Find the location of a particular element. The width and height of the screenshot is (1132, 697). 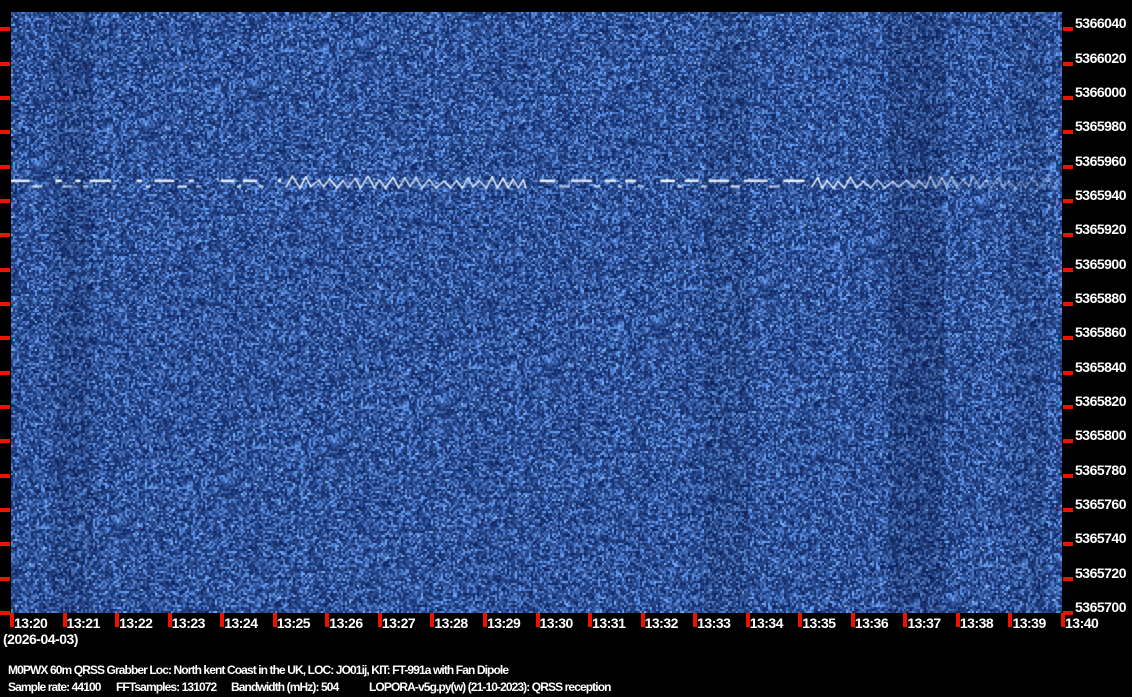

freq-axis-label: 5366020 is located at coordinates (1101, 57).